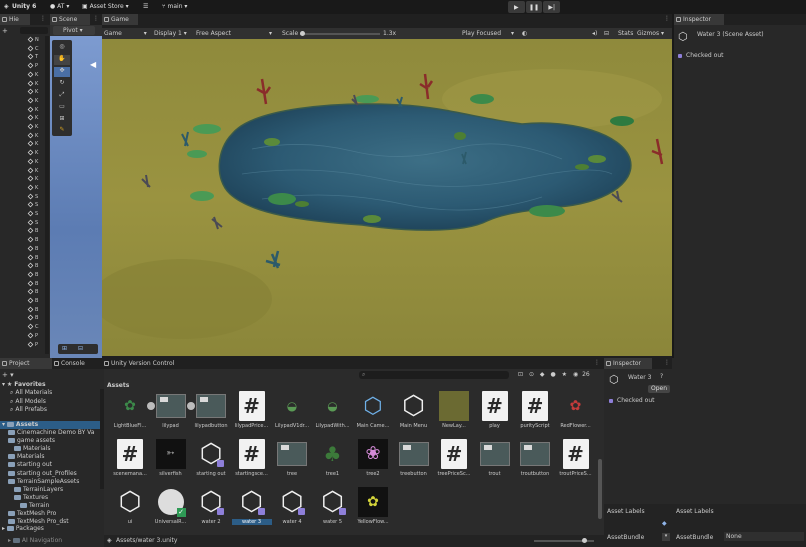  Describe the element at coordinates (628, 363) in the screenshot. I see `tab-inspector-bottom: Inspector` at that location.